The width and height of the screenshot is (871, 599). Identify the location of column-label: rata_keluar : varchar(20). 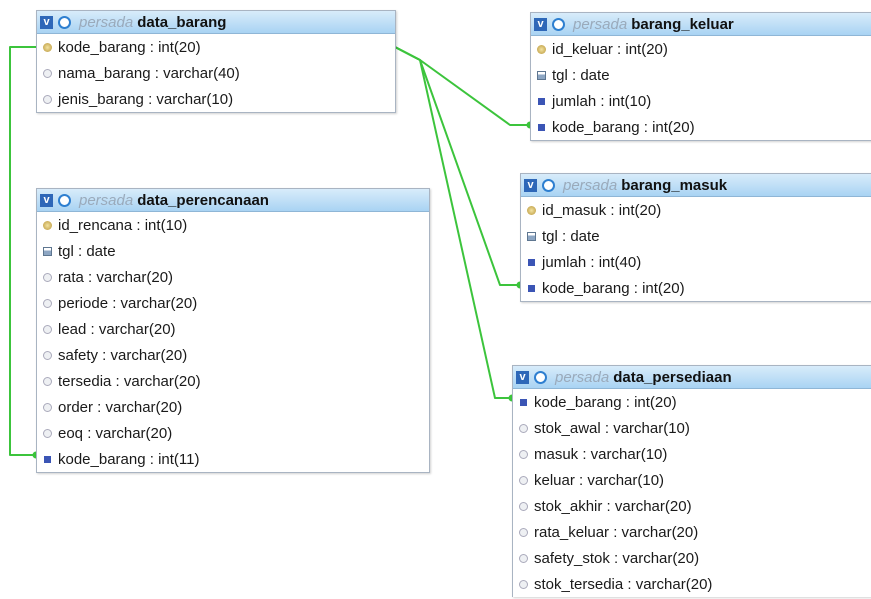
(616, 532).